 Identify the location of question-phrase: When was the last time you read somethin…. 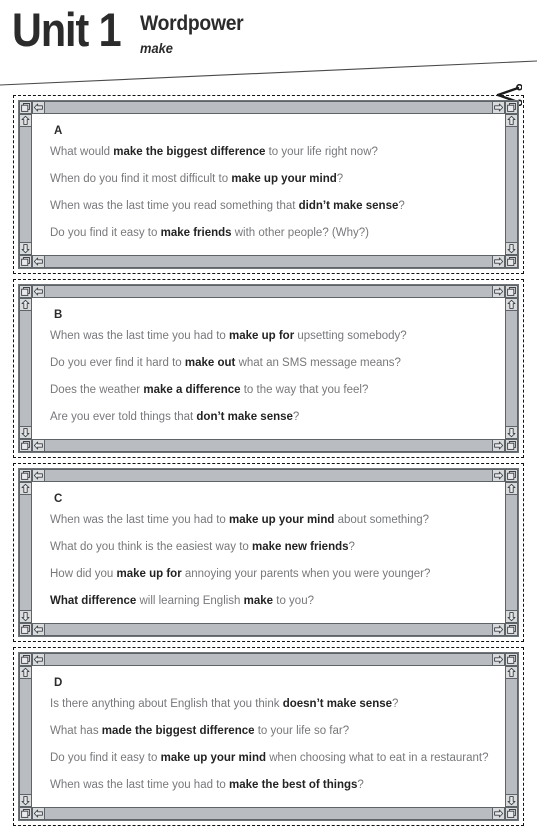
(174, 206).